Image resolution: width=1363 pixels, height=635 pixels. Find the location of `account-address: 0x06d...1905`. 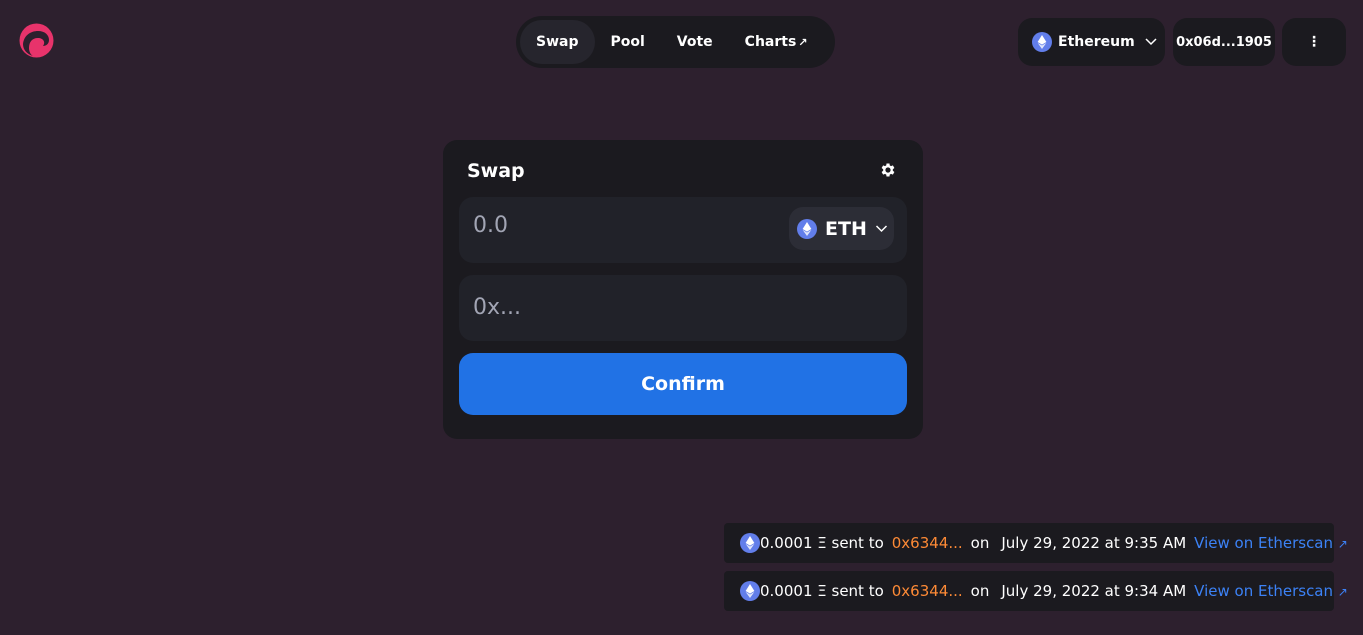

account-address: 0x06d...1905 is located at coordinates (1224, 42).